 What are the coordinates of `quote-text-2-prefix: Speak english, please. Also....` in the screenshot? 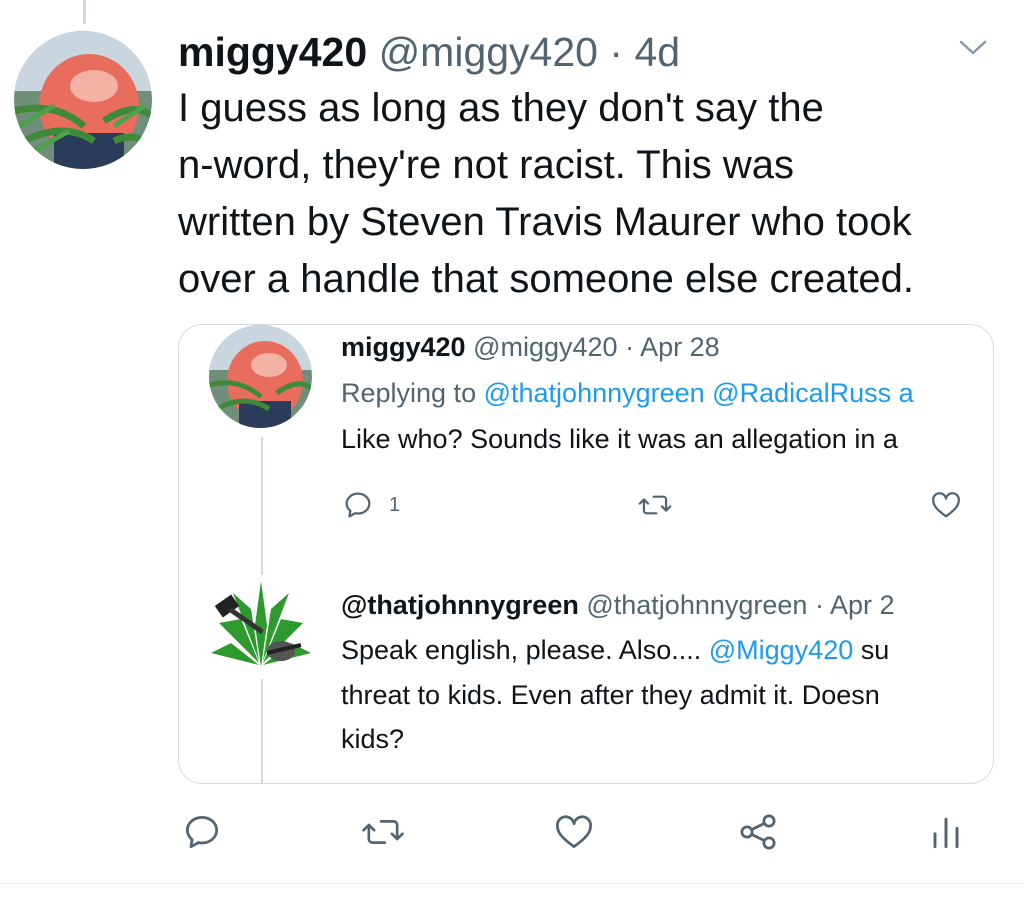 It's located at (521, 650).